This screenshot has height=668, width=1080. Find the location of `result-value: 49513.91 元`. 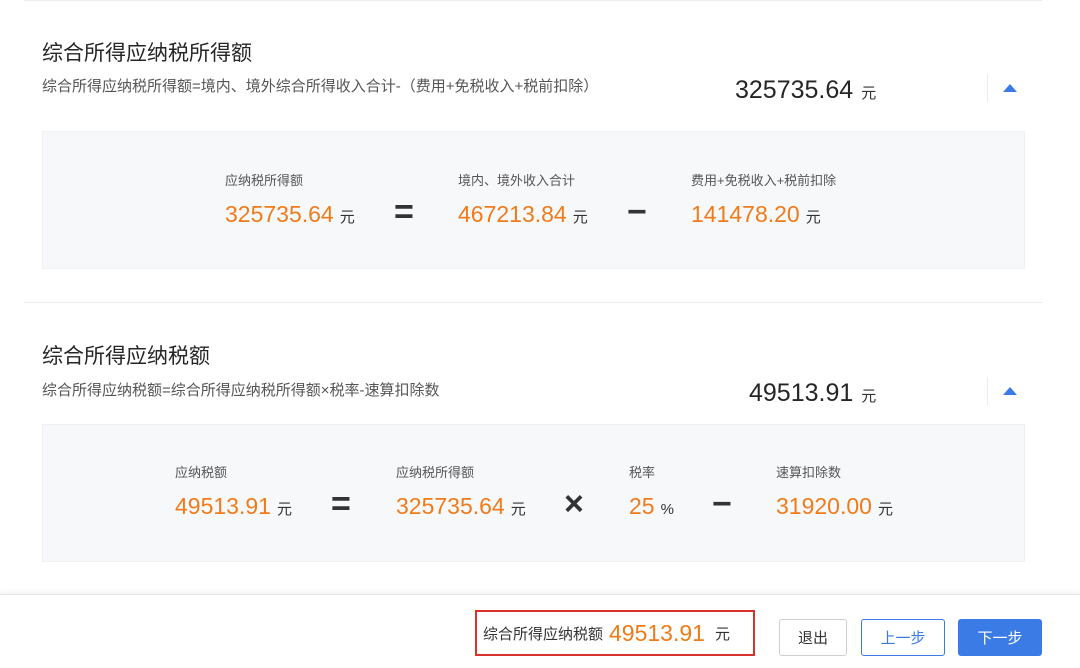

result-value: 49513.91 元 is located at coordinates (233, 506).